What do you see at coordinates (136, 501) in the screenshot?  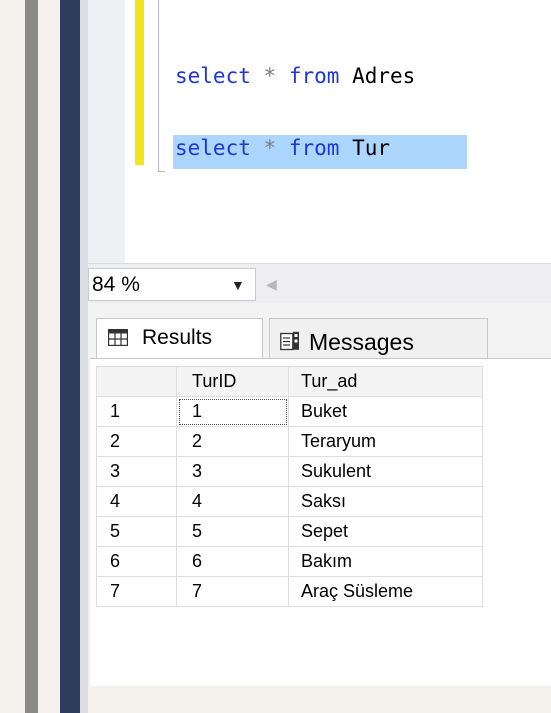 I see `row-number: 4` at bounding box center [136, 501].